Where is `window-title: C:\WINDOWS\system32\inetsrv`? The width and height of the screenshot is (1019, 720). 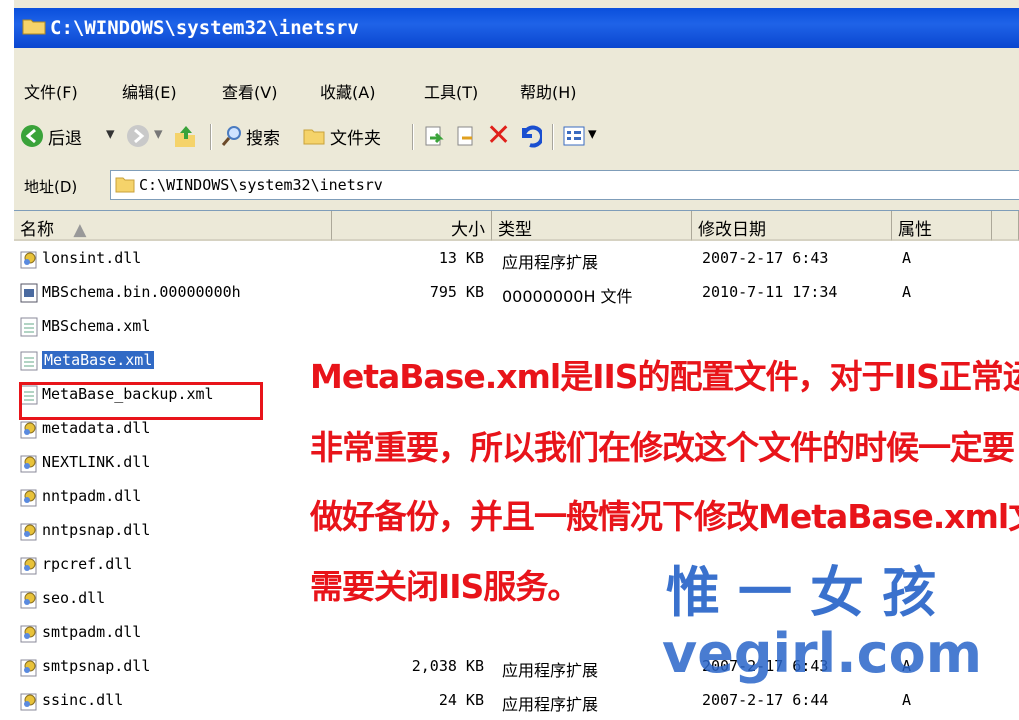 window-title: C:\WINDOWS\system32\inetsrv is located at coordinates (204, 28).